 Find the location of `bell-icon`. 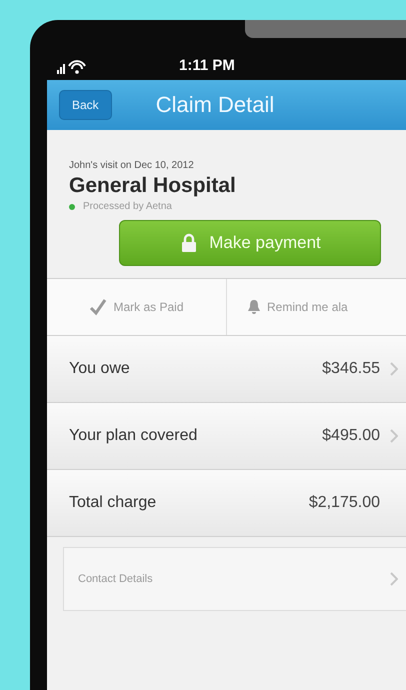

bell-icon is located at coordinates (254, 307).